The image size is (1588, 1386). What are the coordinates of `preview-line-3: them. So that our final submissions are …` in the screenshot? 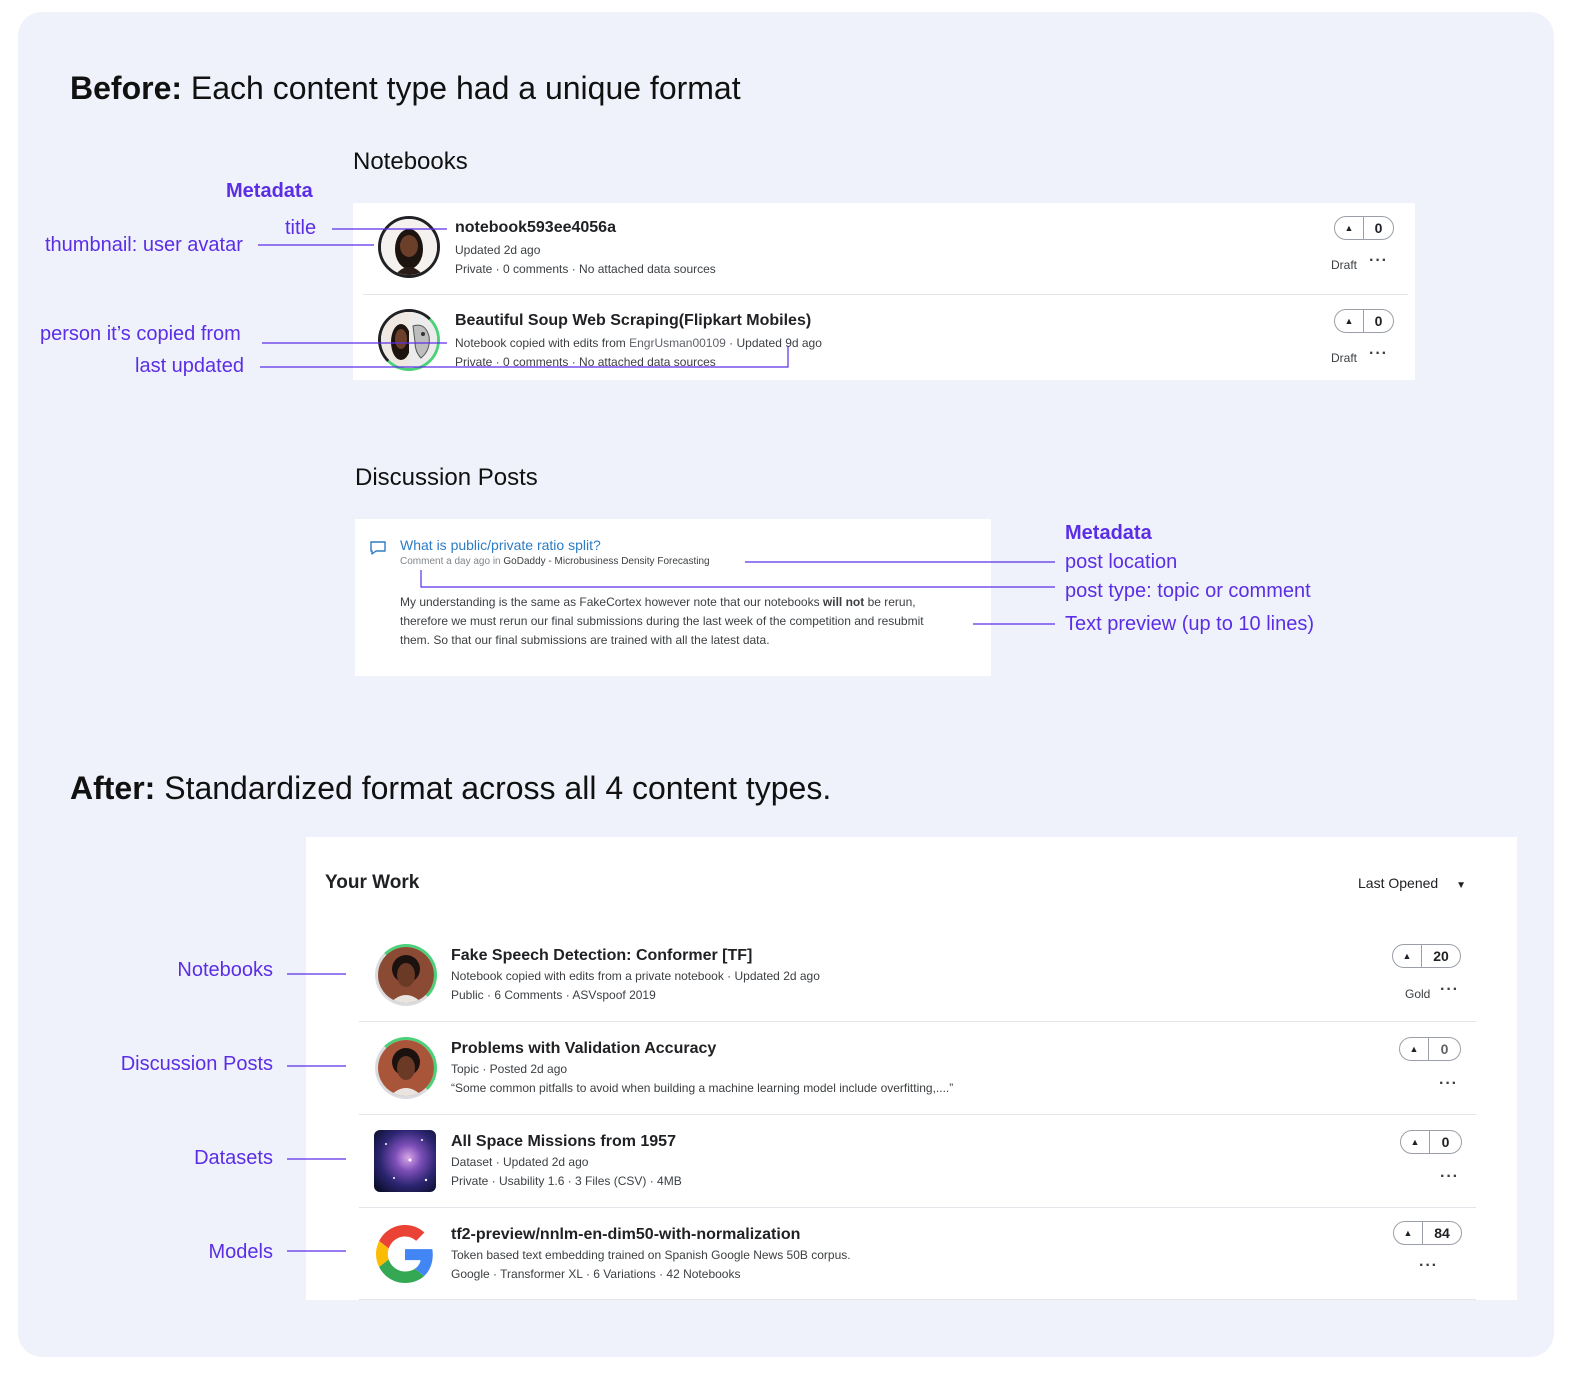 It's located at (585, 640).